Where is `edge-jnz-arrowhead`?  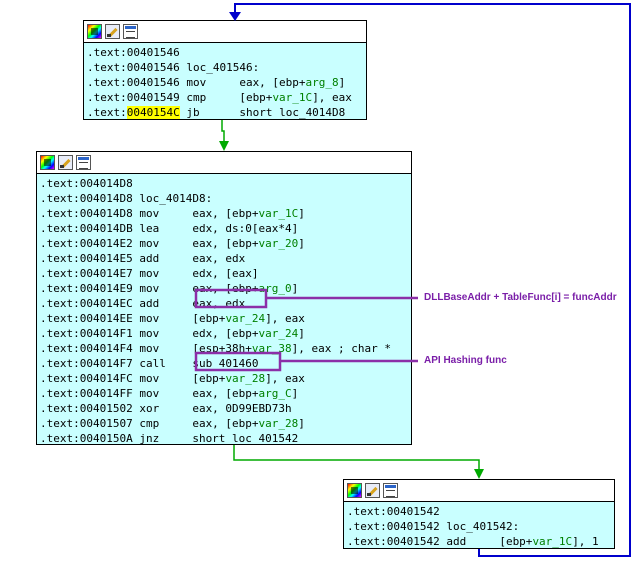 edge-jnz-arrowhead is located at coordinates (479, 474).